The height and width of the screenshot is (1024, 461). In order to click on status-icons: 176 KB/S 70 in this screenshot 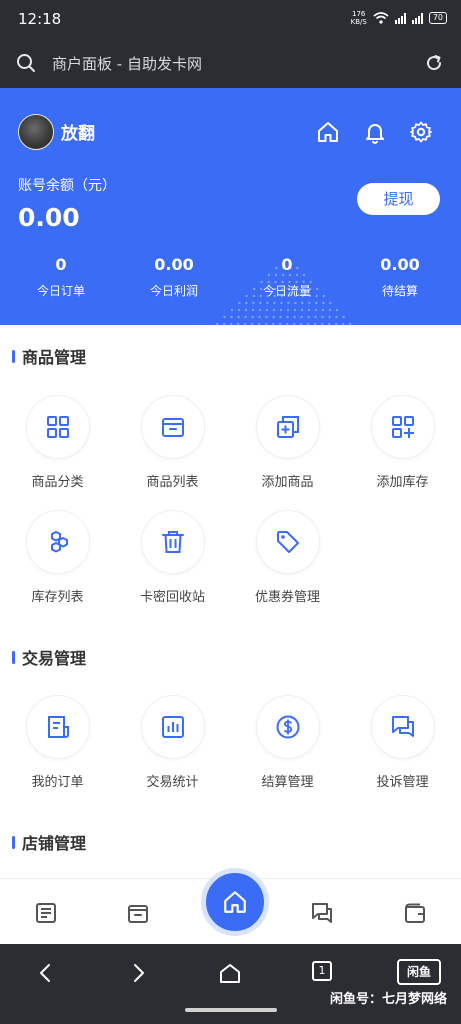, I will do `click(399, 18)`.